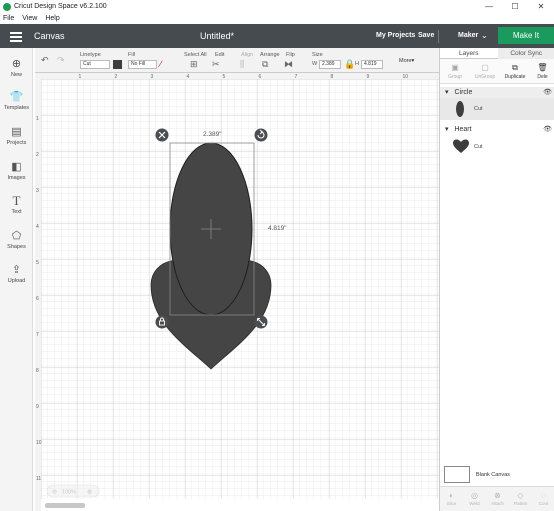 The width and height of the screenshot is (554, 511). I want to click on align-label: Align, so click(247, 55).